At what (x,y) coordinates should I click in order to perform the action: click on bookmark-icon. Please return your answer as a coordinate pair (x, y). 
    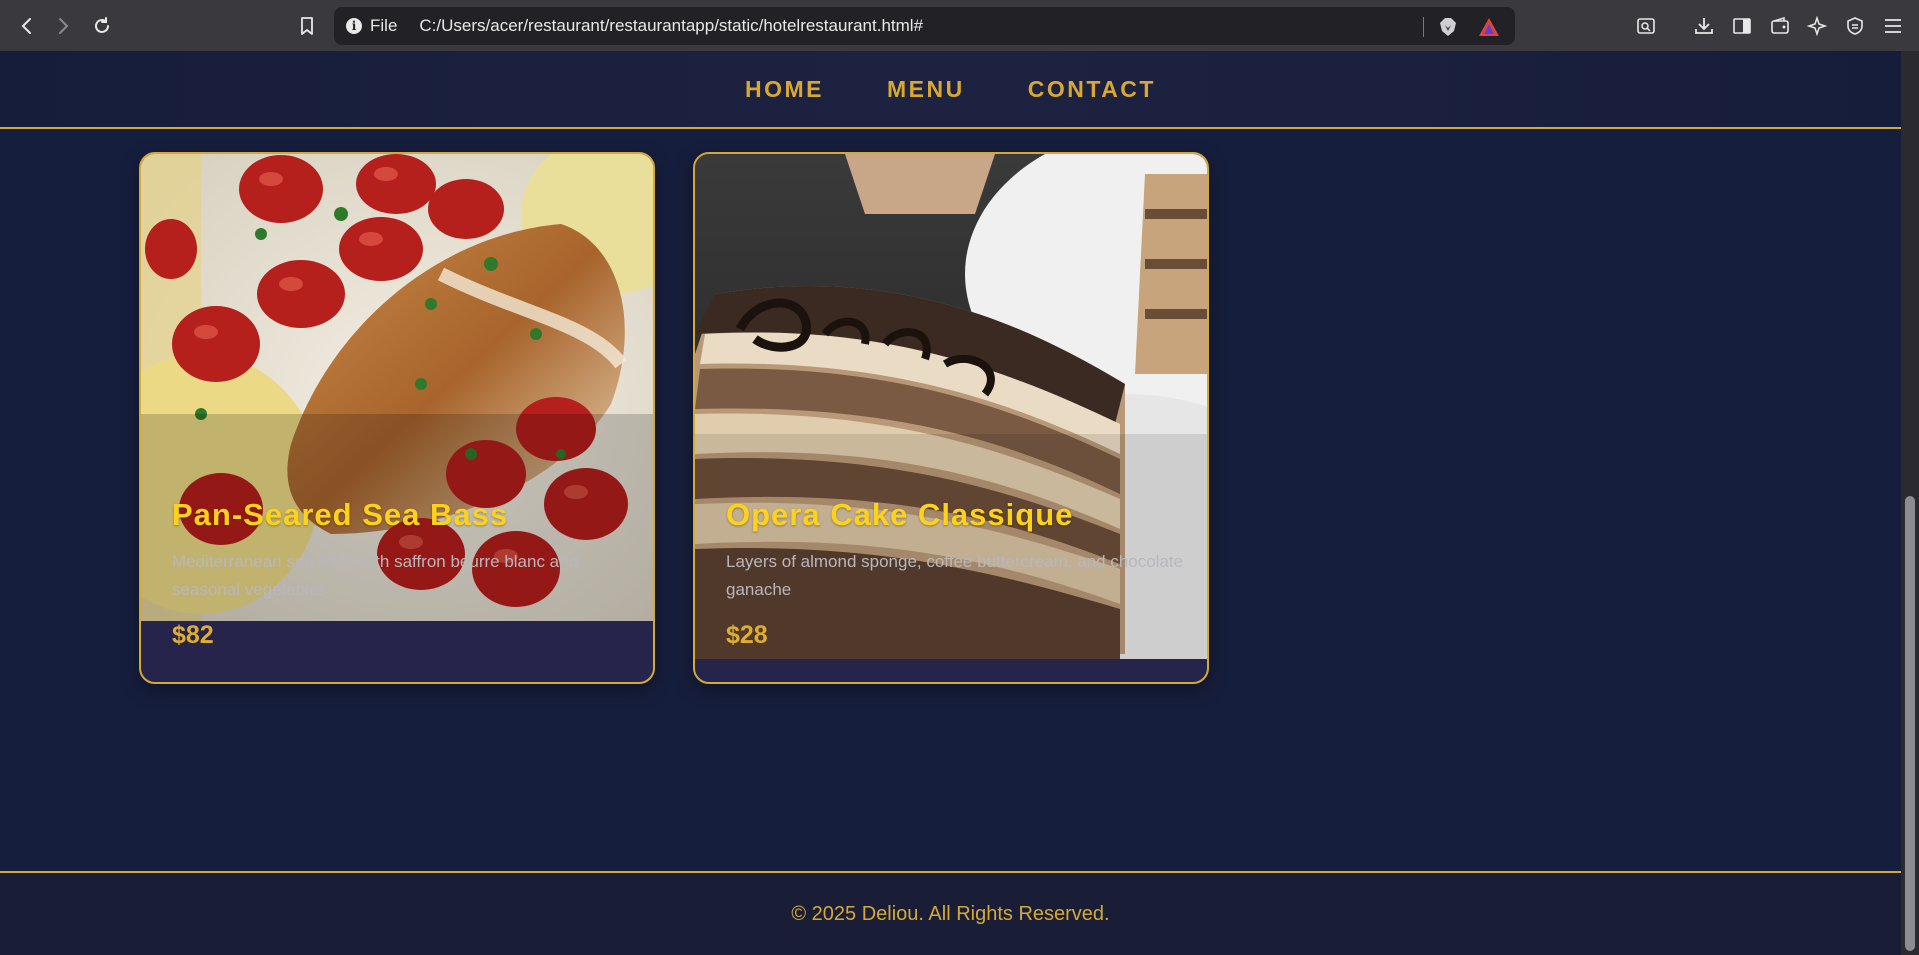
    Looking at the image, I should click on (307, 26).